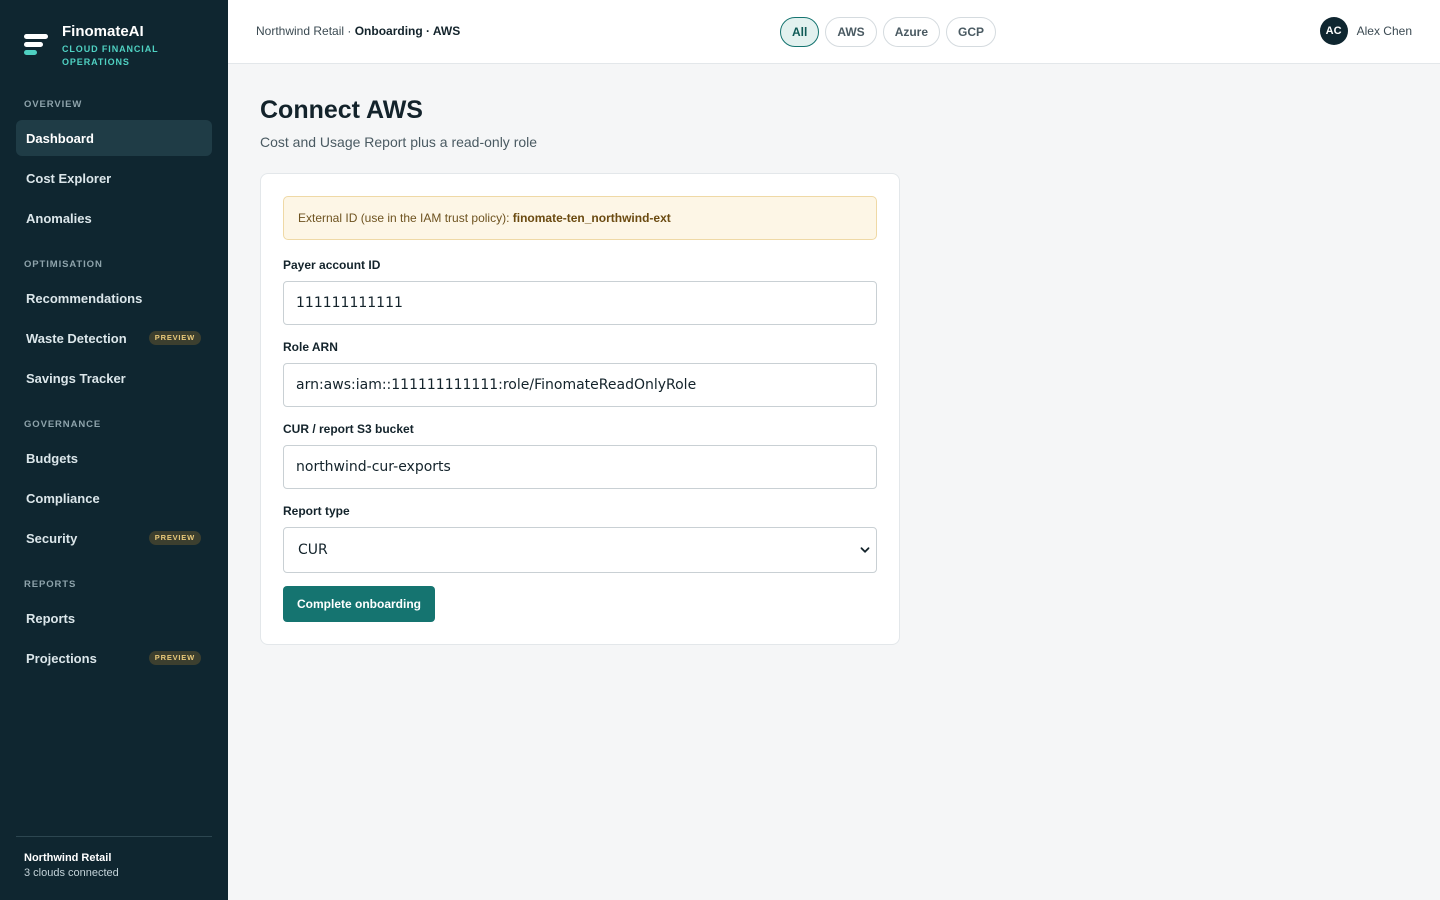  I want to click on sidebar-item-projections: Projections PREVIEW, so click(114, 658).